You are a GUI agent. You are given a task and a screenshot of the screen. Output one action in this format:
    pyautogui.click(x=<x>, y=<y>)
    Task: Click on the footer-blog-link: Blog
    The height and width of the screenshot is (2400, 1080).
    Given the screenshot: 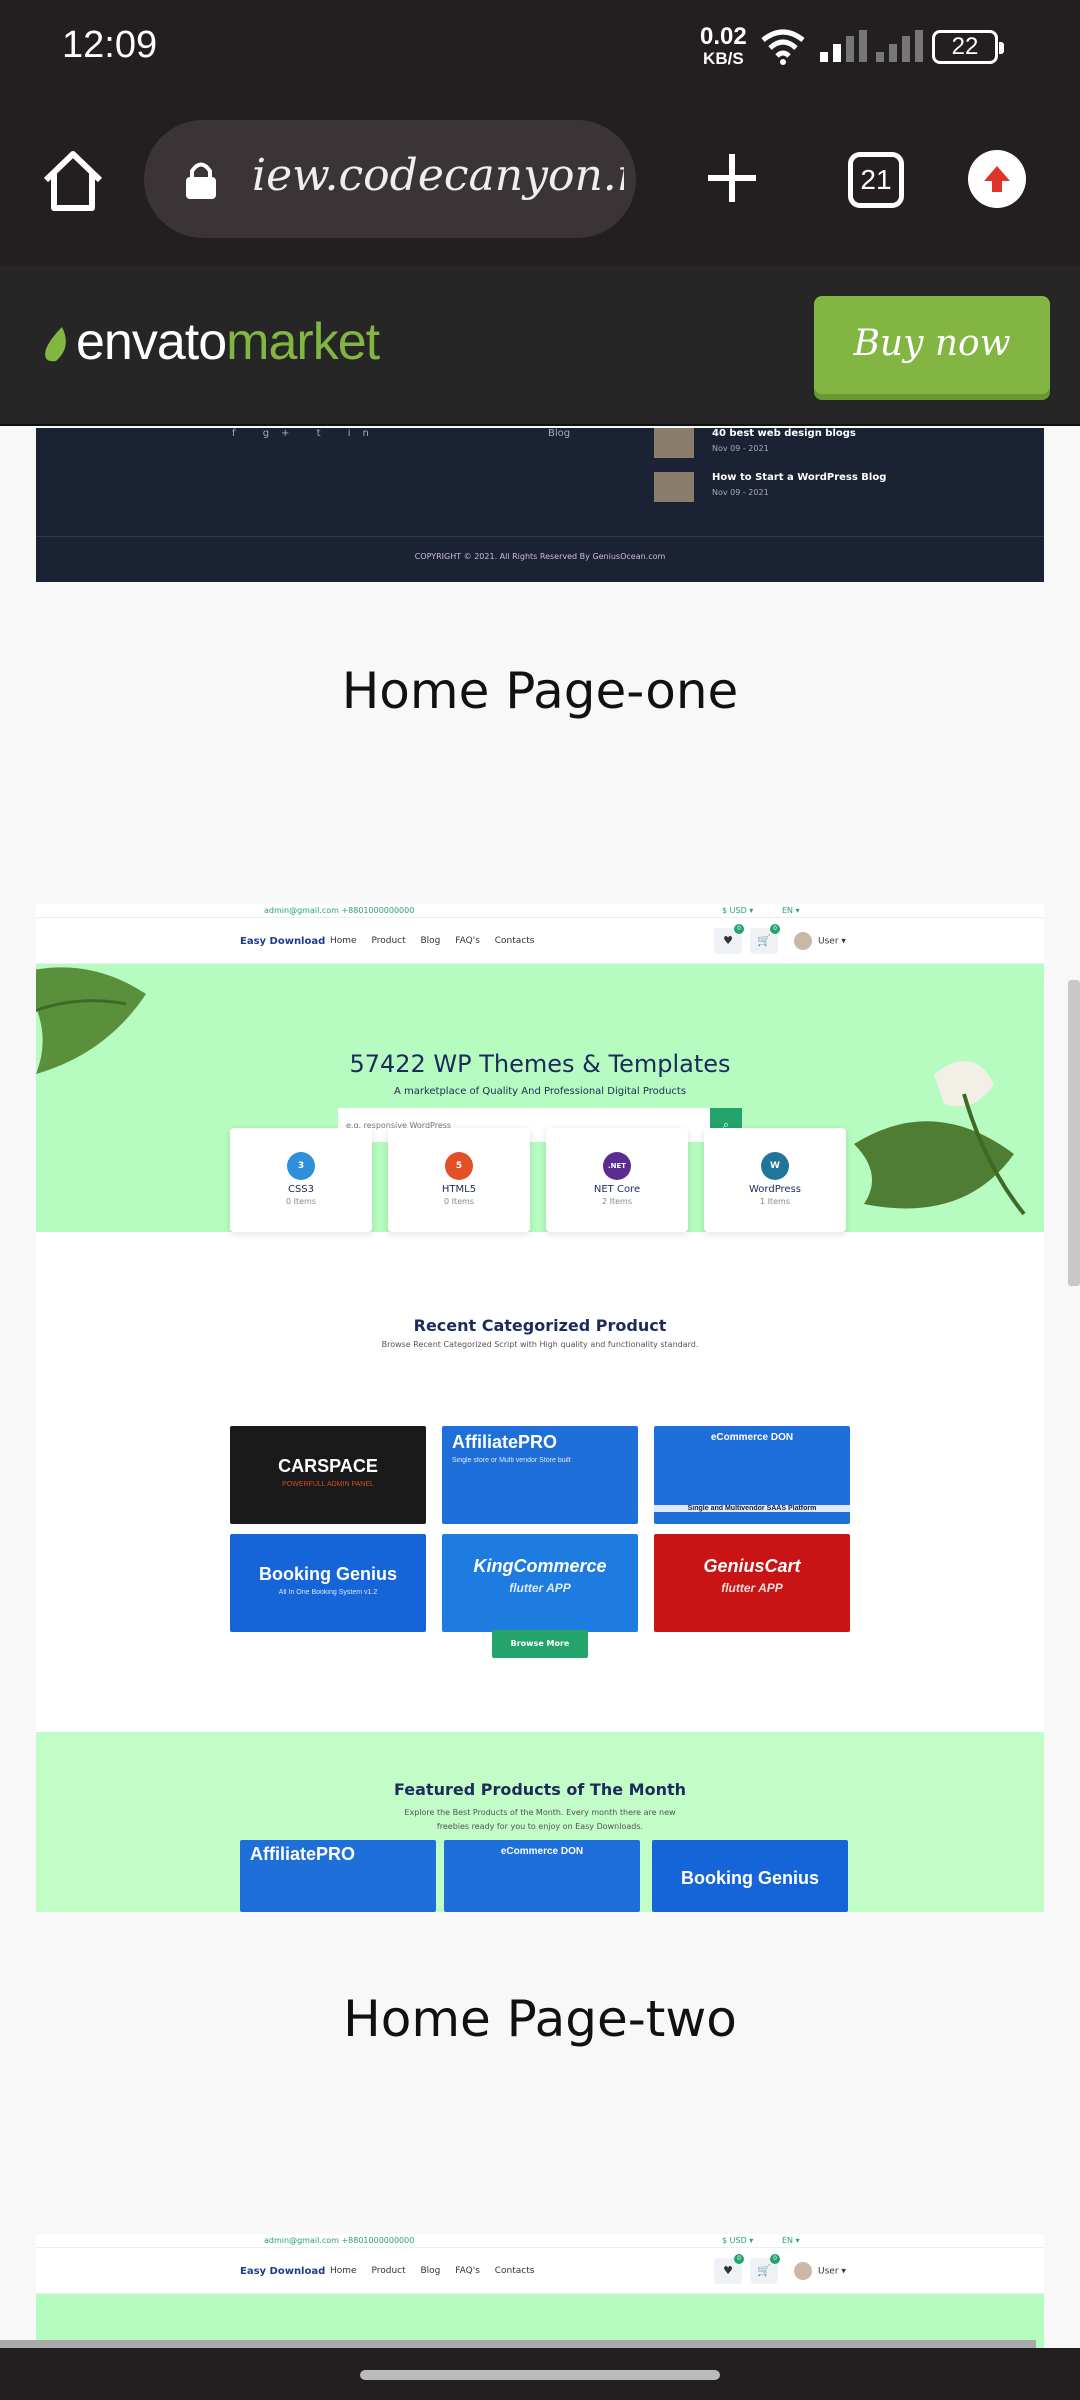 What is the action you would take?
    pyautogui.click(x=559, y=433)
    